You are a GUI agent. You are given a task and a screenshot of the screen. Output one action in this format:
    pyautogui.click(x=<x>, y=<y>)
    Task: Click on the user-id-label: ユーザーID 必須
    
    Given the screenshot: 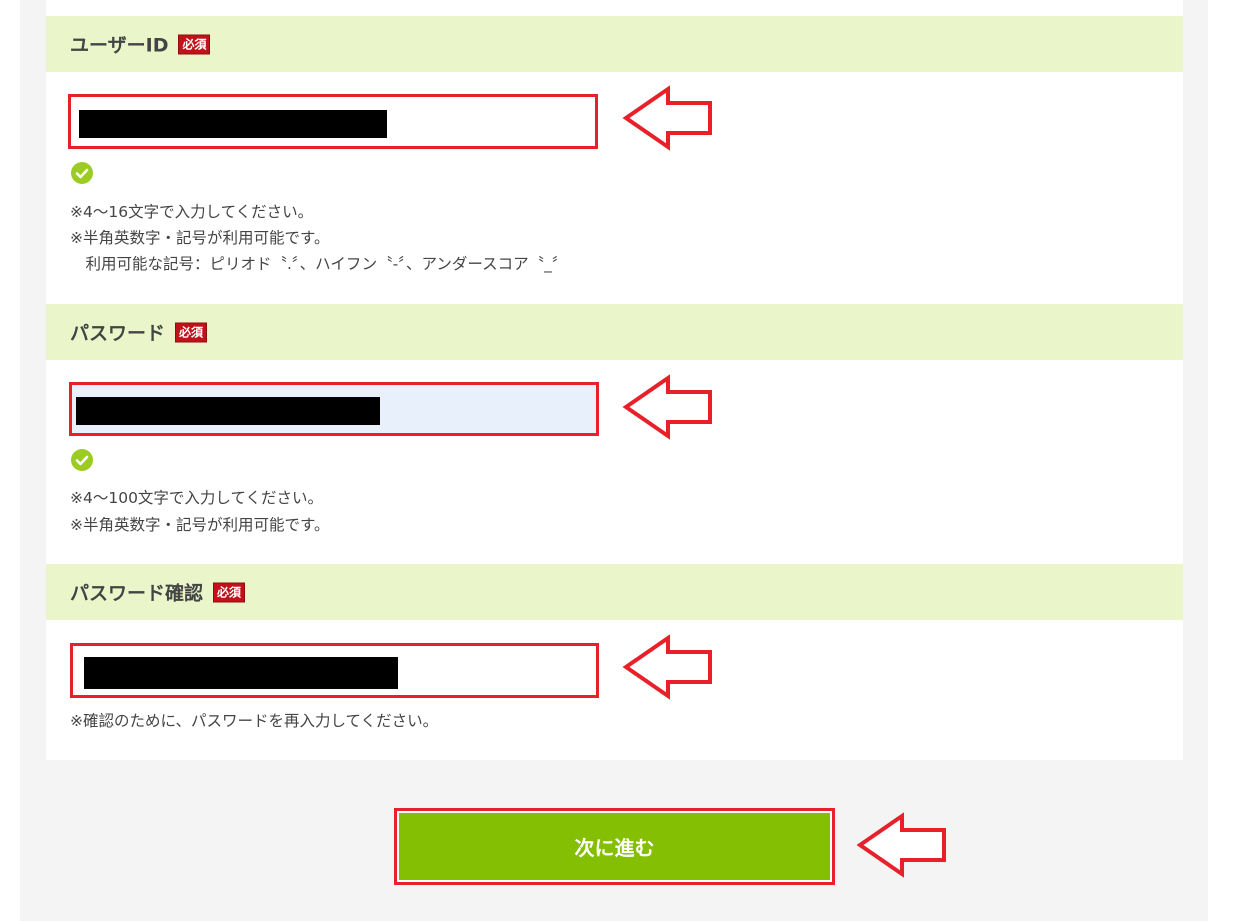 What is the action you would take?
    pyautogui.click(x=140, y=44)
    